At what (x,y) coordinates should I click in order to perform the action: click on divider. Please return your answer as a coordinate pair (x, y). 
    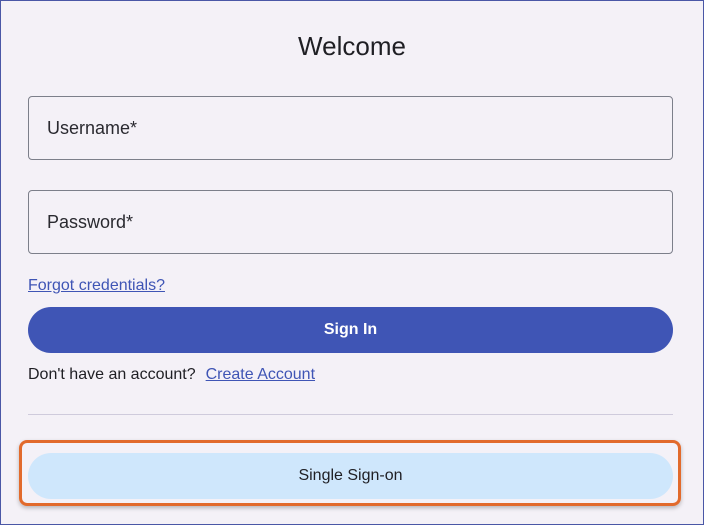
    Looking at the image, I should click on (350, 414).